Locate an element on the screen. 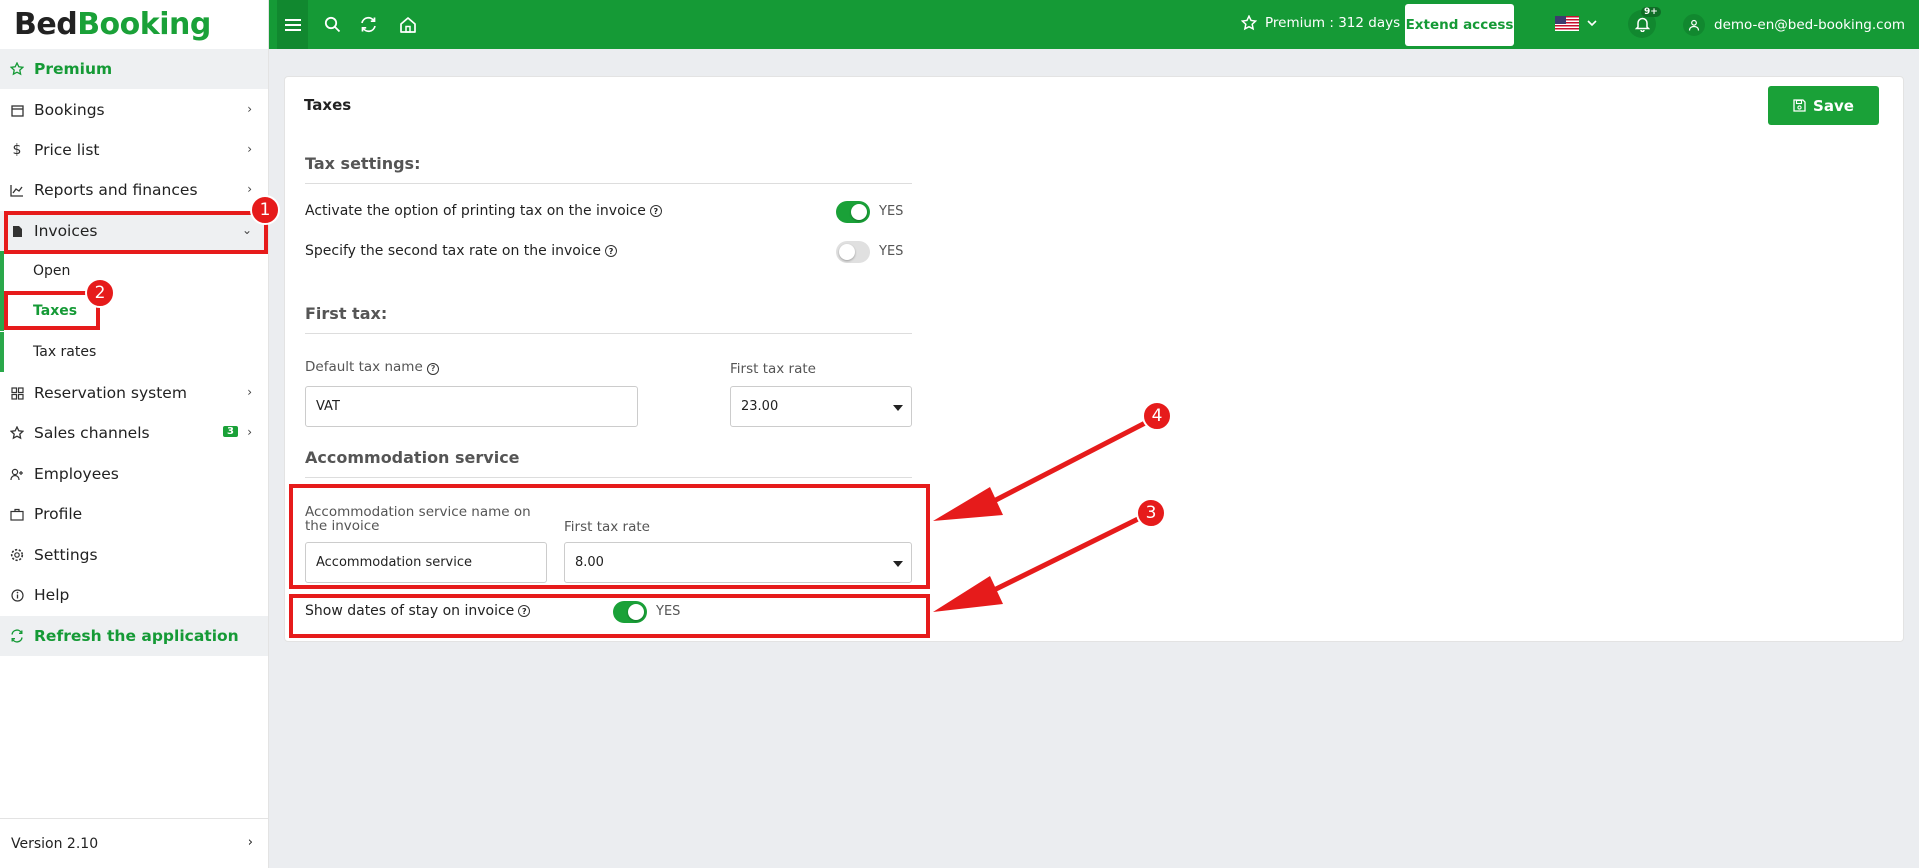 This screenshot has width=1919, height=868. annotation-number-1: 1 is located at coordinates (265, 210).